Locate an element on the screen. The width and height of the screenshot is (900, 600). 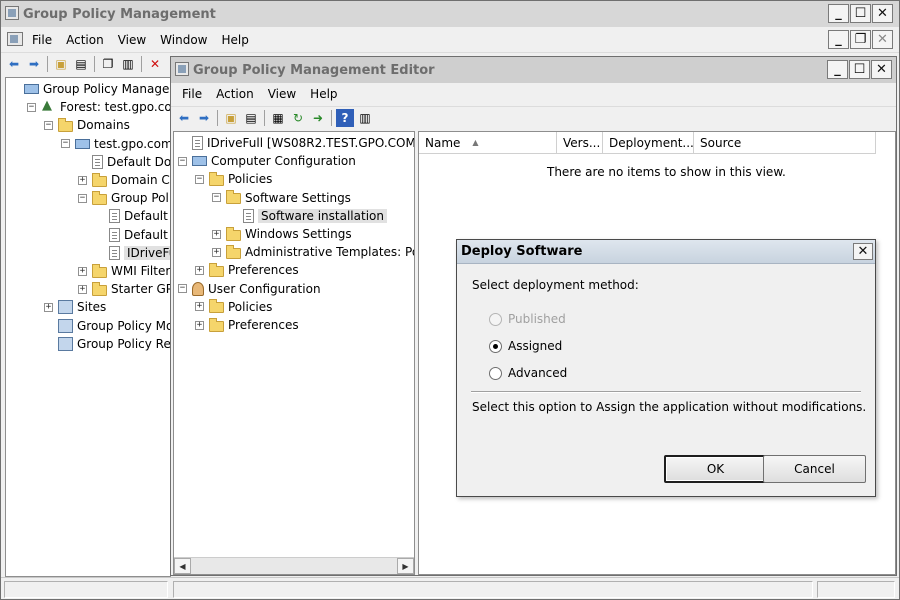
main-titlebar: Group Policy Management _ ☐ ✕ is located at coordinates (450, 14).